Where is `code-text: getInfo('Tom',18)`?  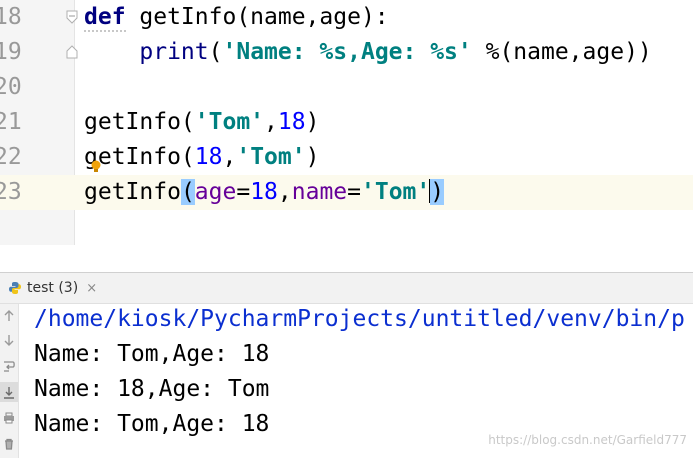
code-text: getInfo('Tom',18) is located at coordinates (201, 122).